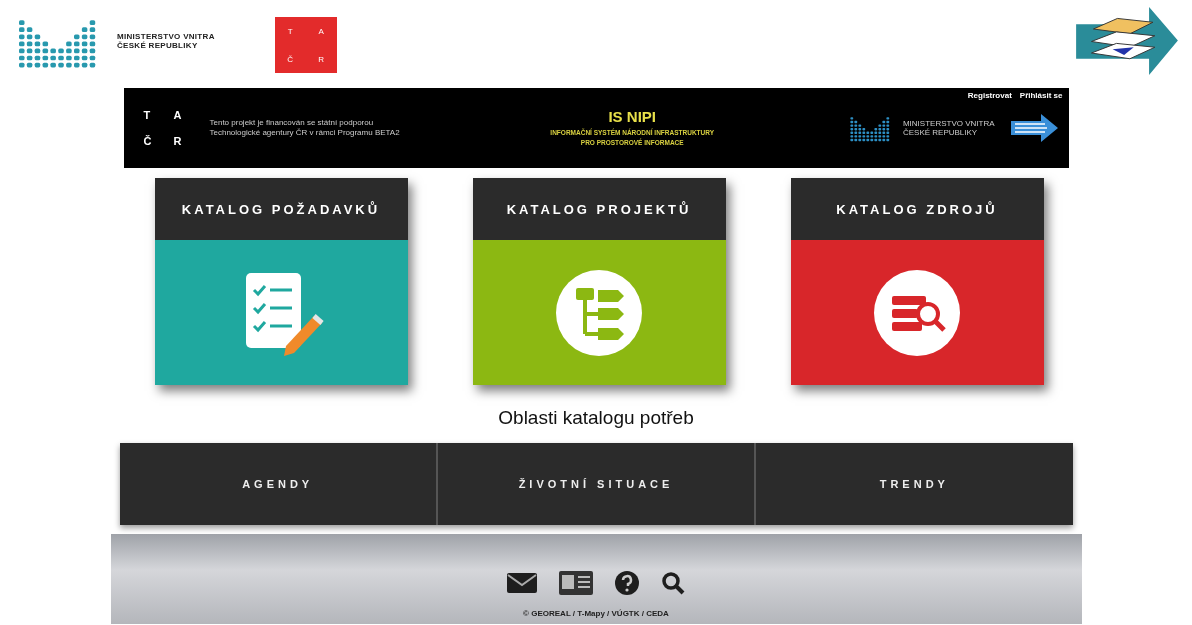 The width and height of the screenshot is (1192, 625). What do you see at coordinates (599, 312) in the screenshot?
I see `hierarchy-icon` at bounding box center [599, 312].